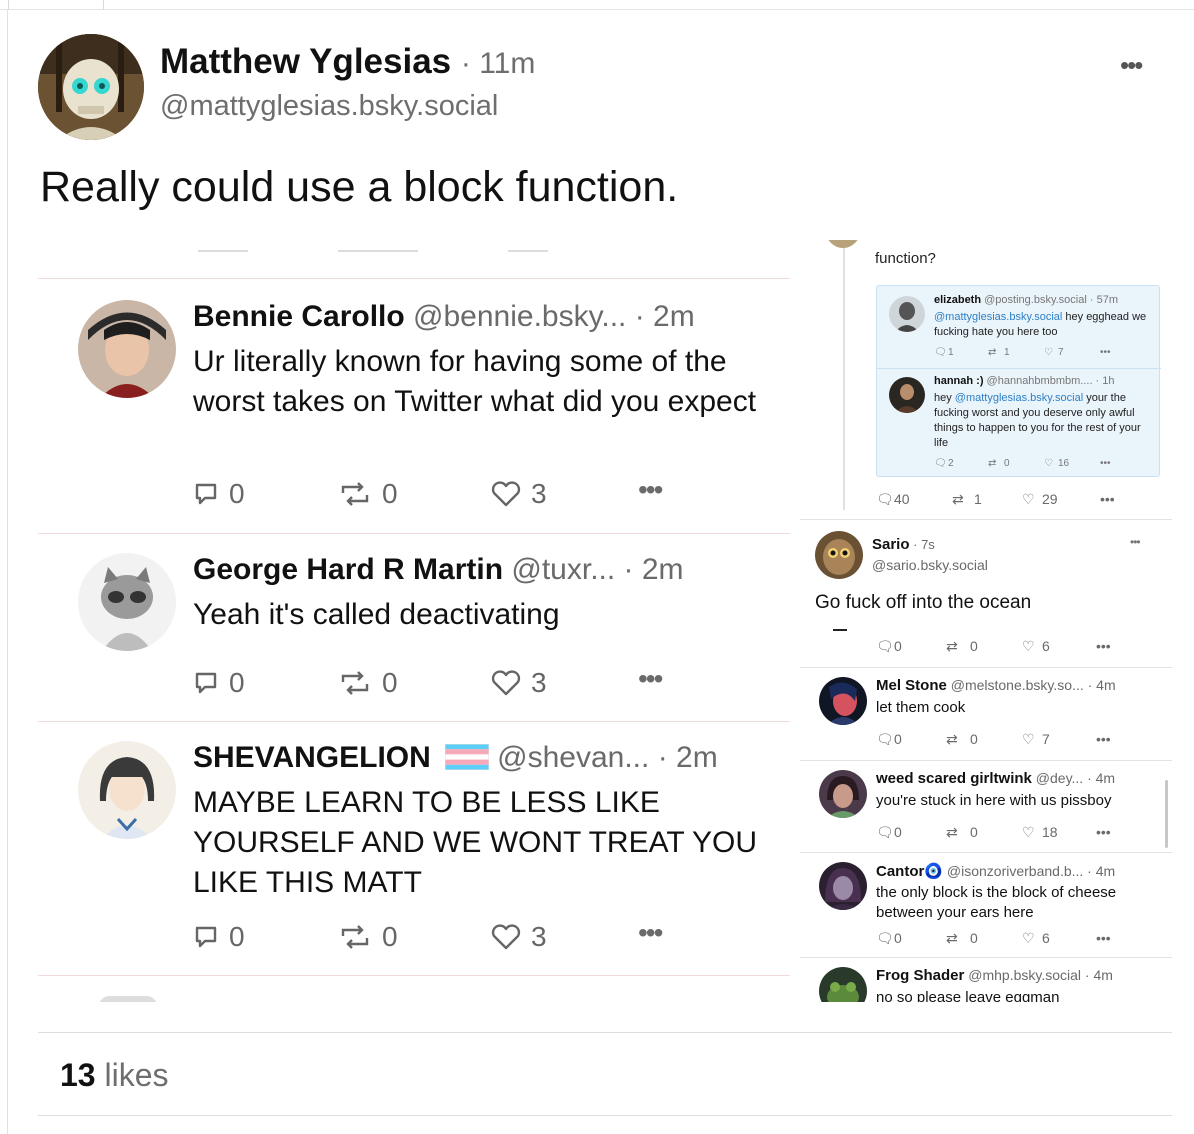  Describe the element at coordinates (994, 800) in the screenshot. I see `reply-text: you're stuck in here with us pissboy` at that location.